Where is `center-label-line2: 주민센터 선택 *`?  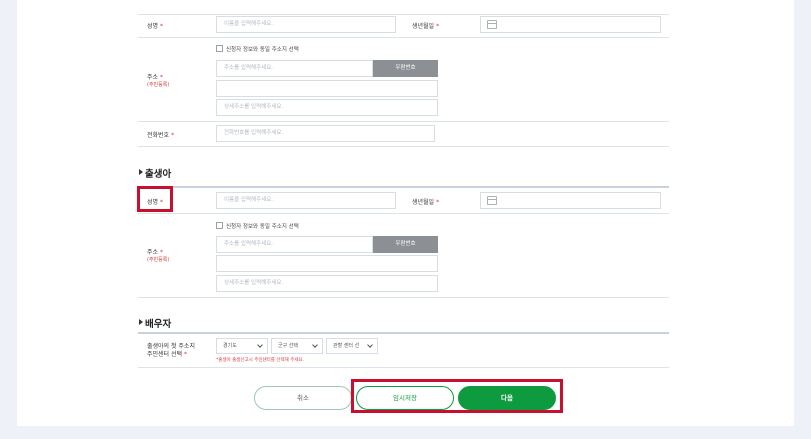 center-label-line2: 주민센터 선택 * is located at coordinates (167, 354).